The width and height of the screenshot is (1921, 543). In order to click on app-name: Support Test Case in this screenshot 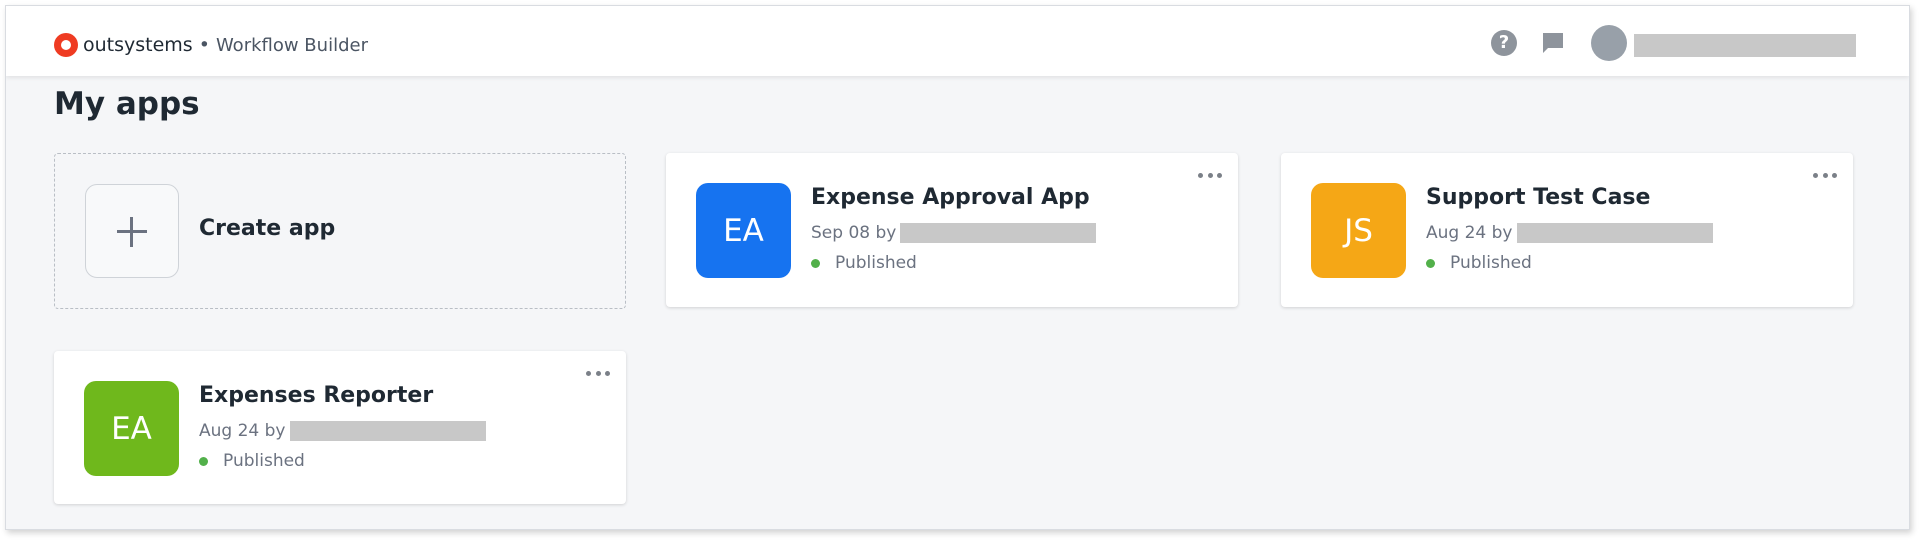, I will do `click(1538, 197)`.